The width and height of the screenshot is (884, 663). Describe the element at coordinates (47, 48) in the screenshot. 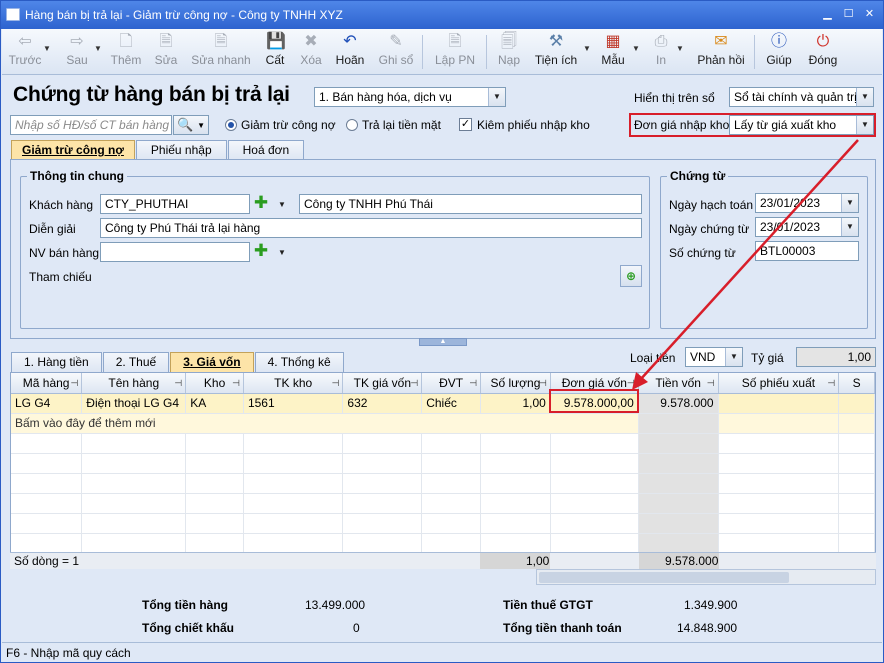

I see `prev-dropdown-icon: ▼` at that location.